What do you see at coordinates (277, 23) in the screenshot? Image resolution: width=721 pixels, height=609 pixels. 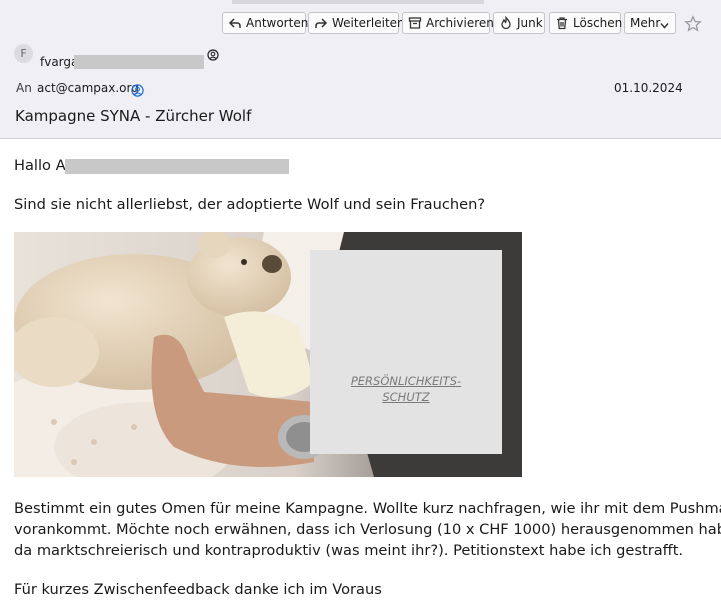 I see `reply-label: Antworten` at bounding box center [277, 23].